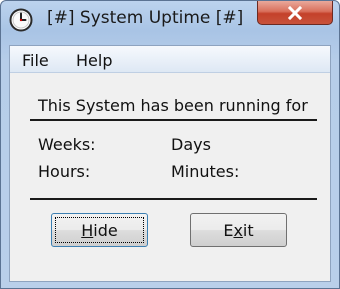 The height and width of the screenshot is (289, 340). I want to click on uptime-heading: This System has been running for, so click(173, 105).